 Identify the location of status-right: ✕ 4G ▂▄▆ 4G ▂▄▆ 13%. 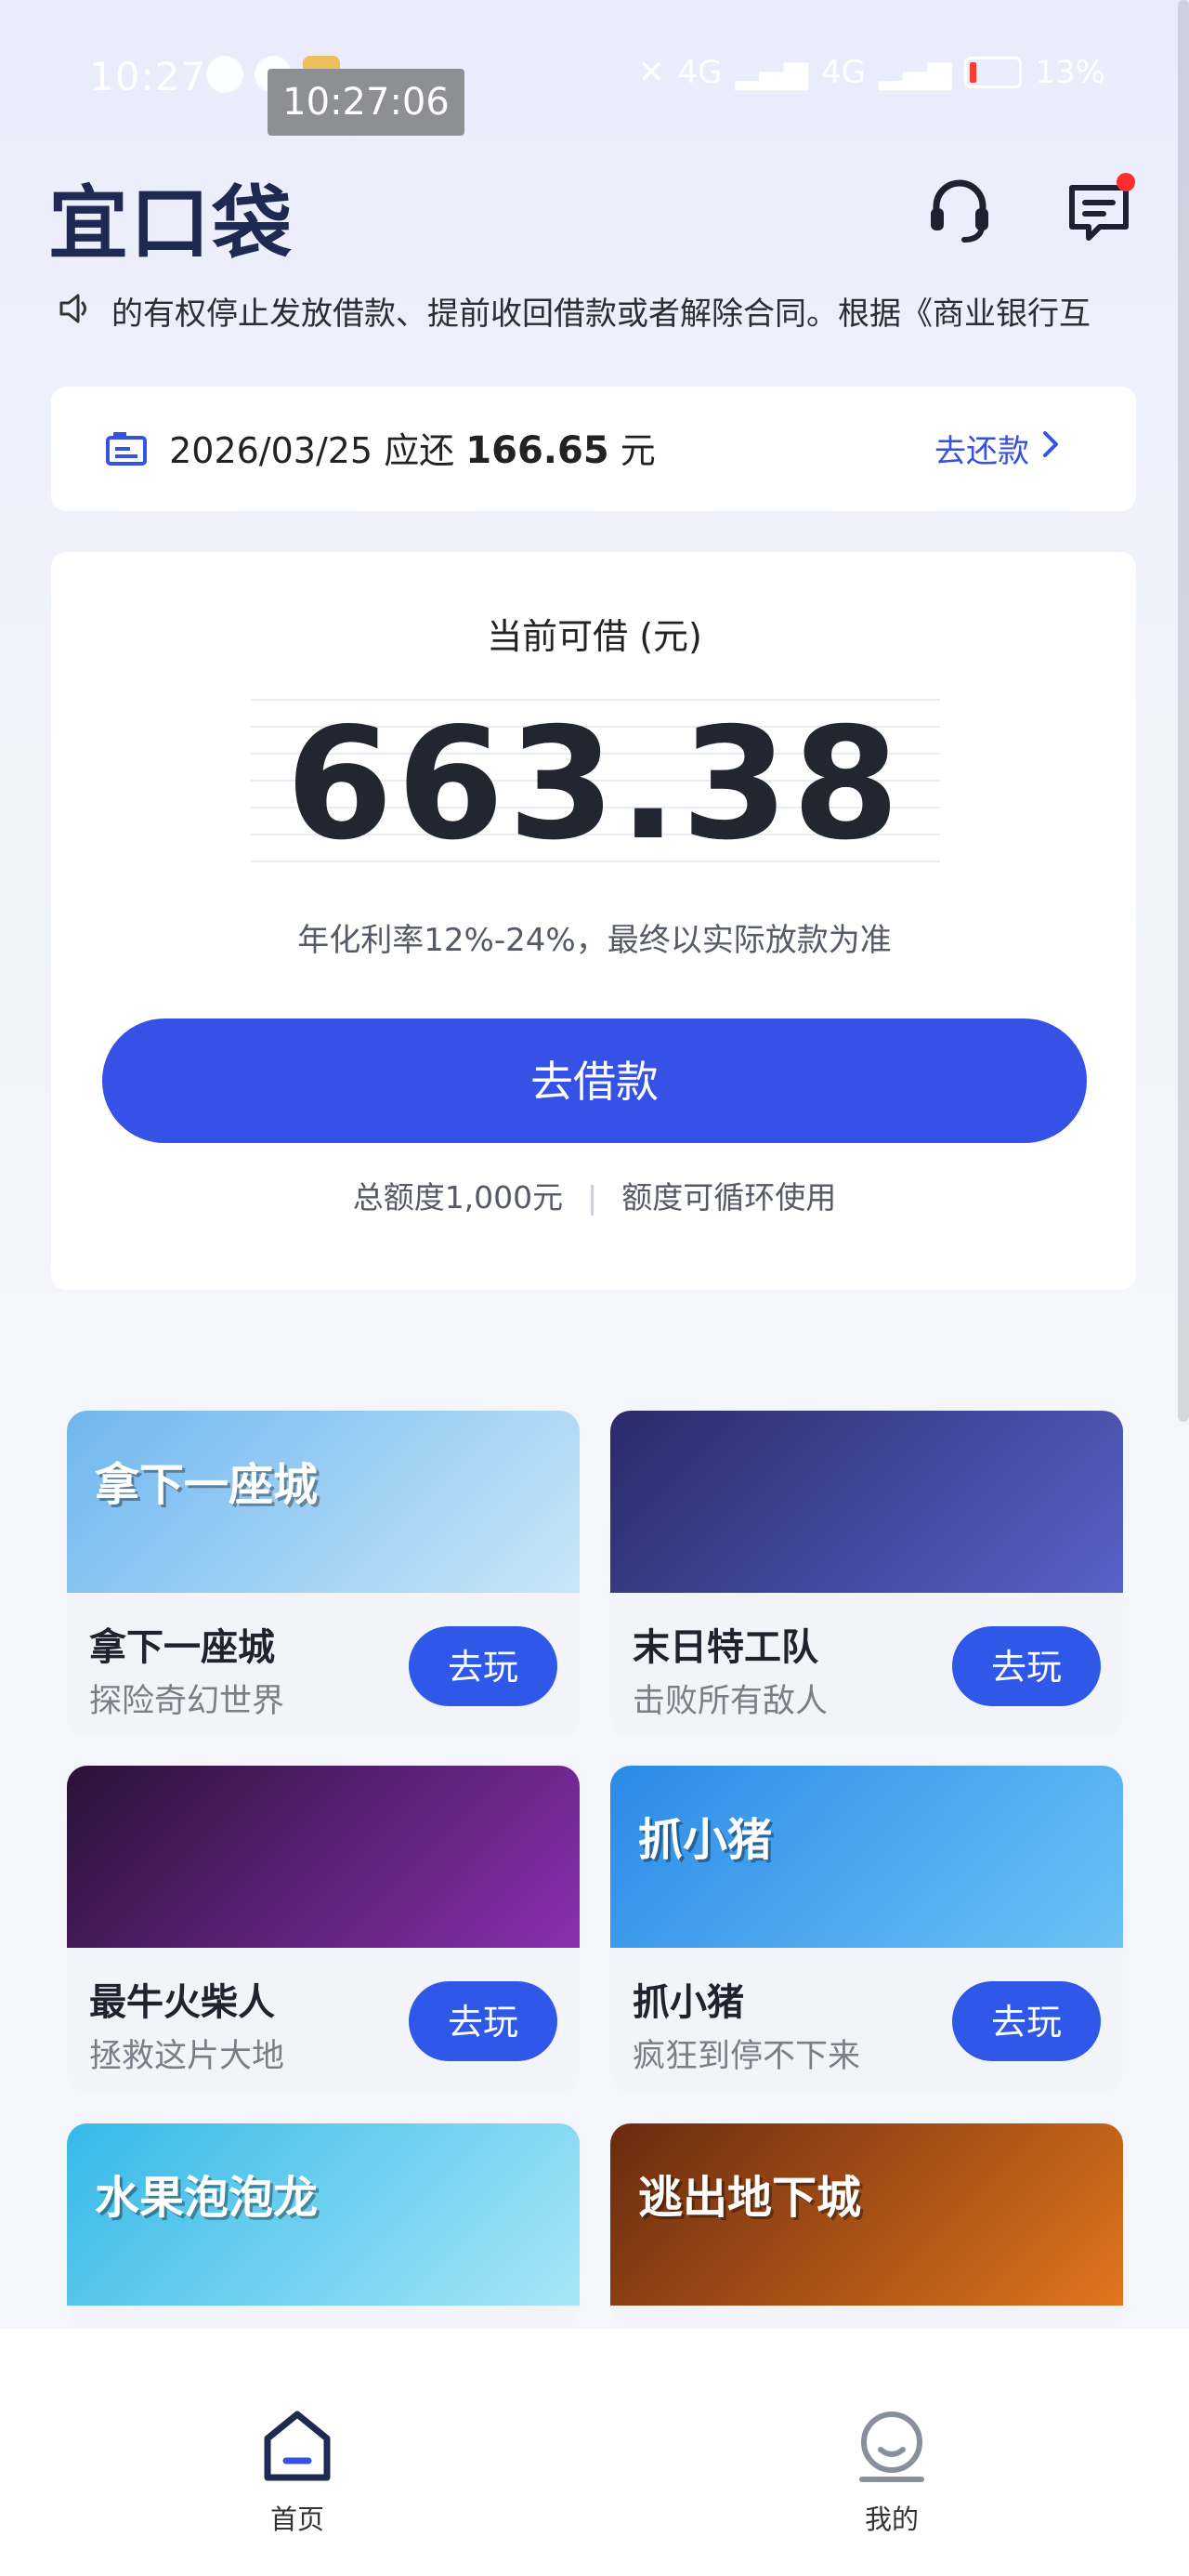
(871, 72).